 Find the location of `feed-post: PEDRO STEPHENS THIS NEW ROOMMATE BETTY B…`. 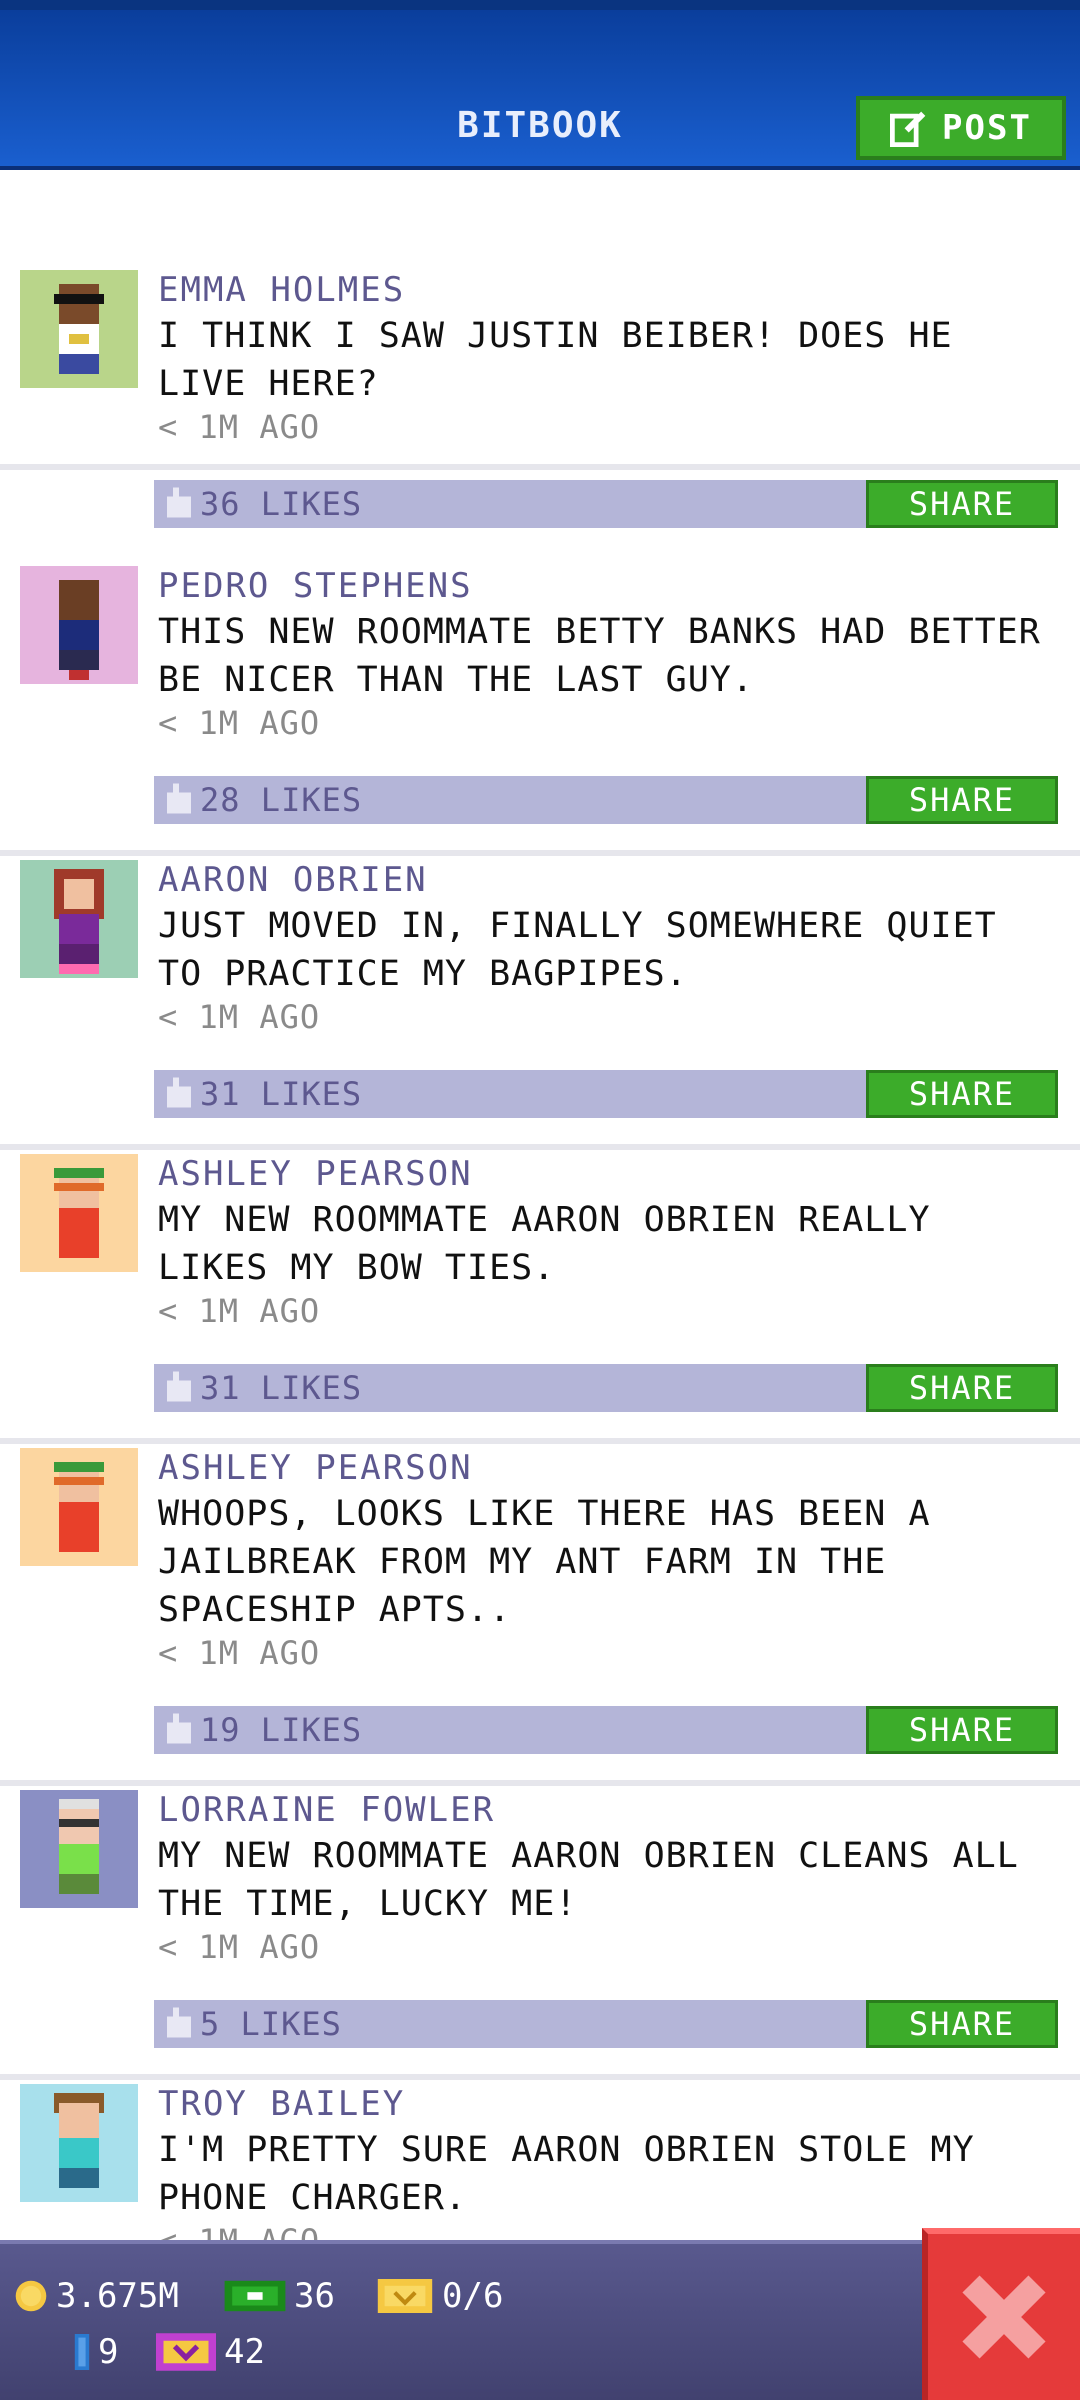

feed-post: PEDRO STEPHENS THIS NEW ROOMMATE BETTY B… is located at coordinates (540, 711).